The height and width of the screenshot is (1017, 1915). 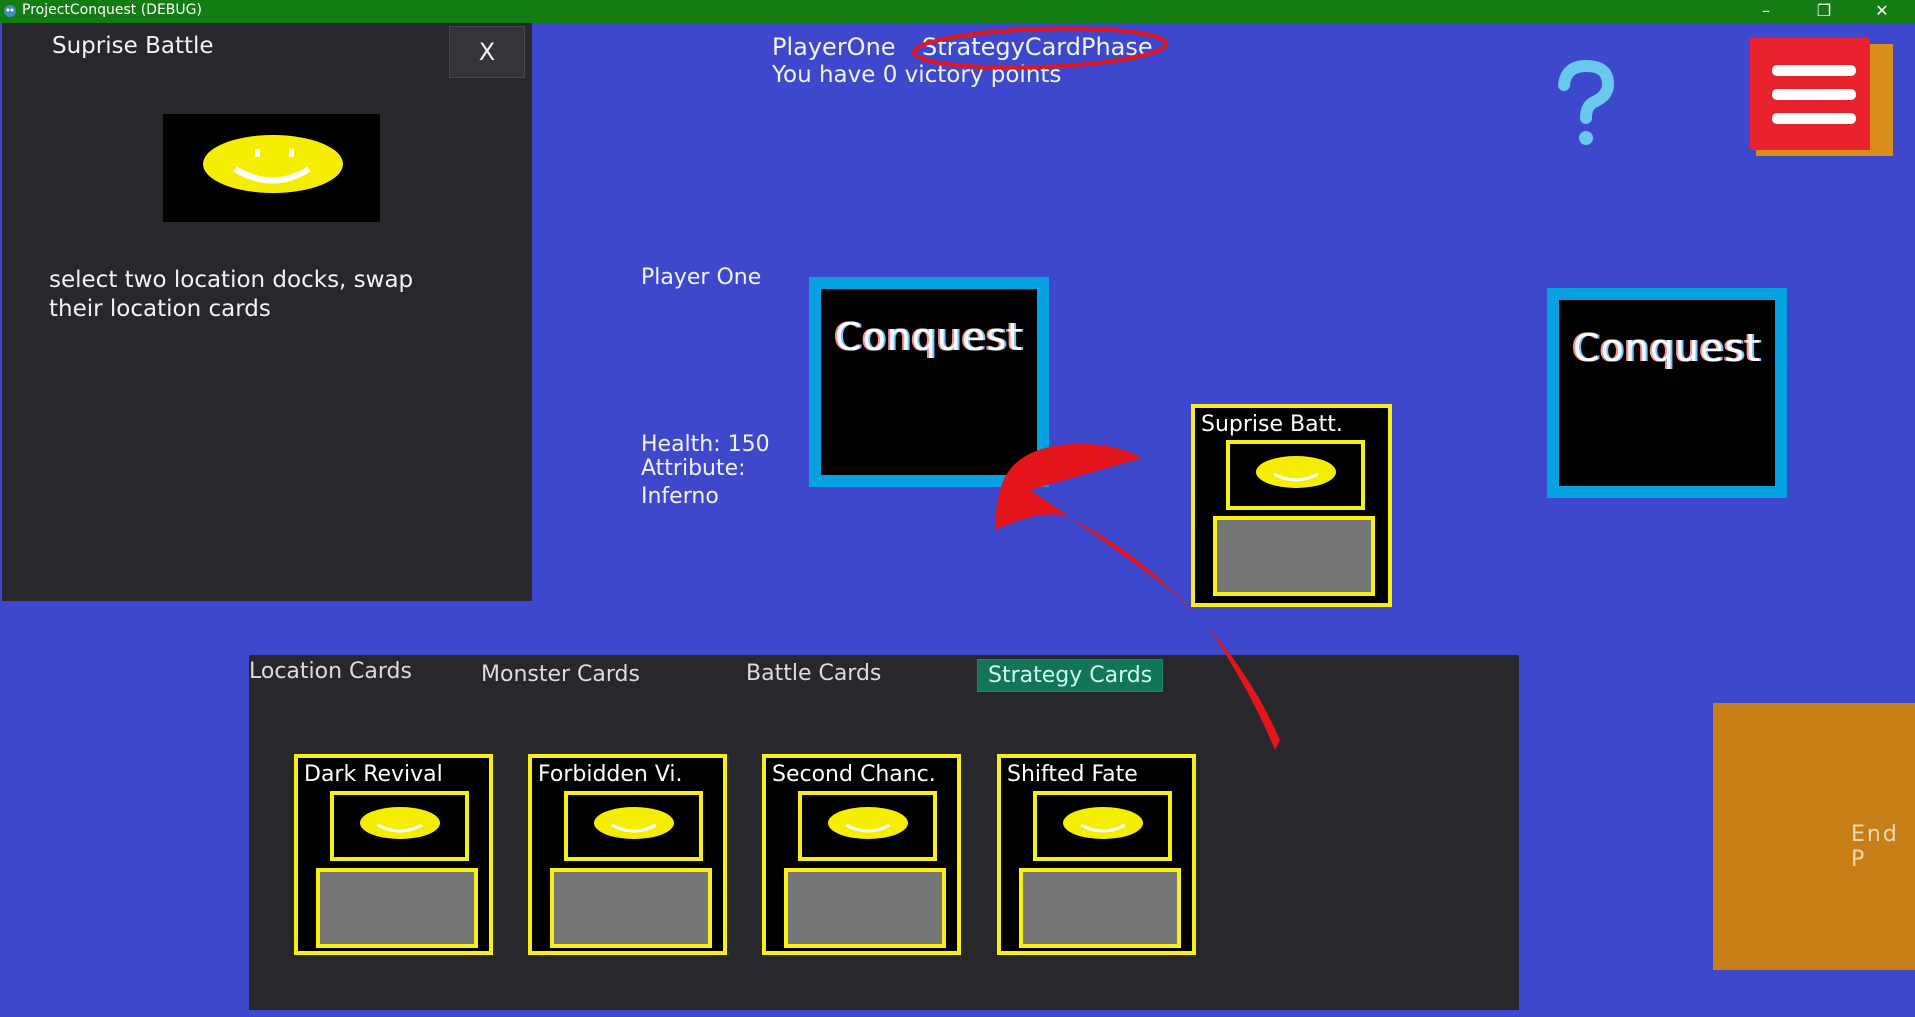 I want to click on window-title: ProjectConquest (DEBUG), so click(x=112, y=10).